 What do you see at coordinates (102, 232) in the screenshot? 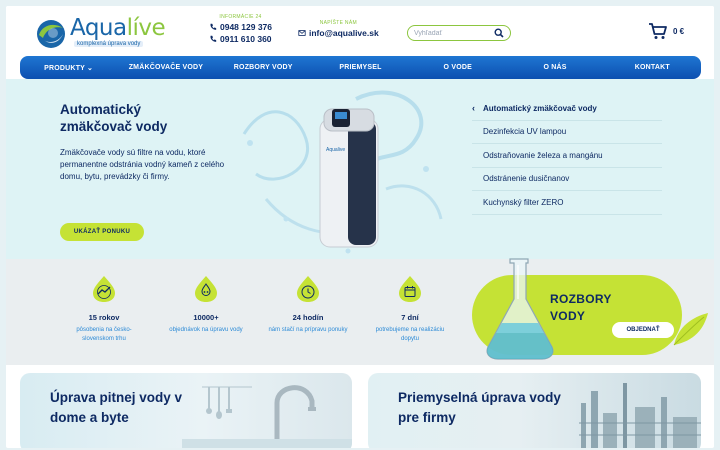
I see `show-offer-button: UKÁZAŤ PONUKU` at bounding box center [102, 232].